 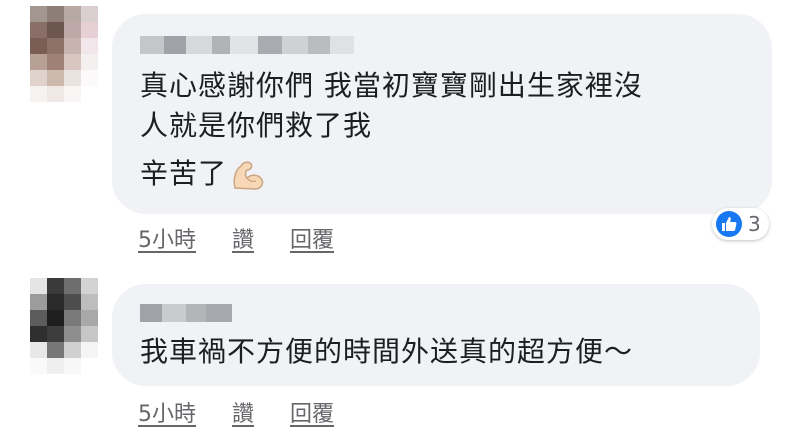 What do you see at coordinates (729, 224) in the screenshot?
I see `thumbs-up-icon` at bounding box center [729, 224].